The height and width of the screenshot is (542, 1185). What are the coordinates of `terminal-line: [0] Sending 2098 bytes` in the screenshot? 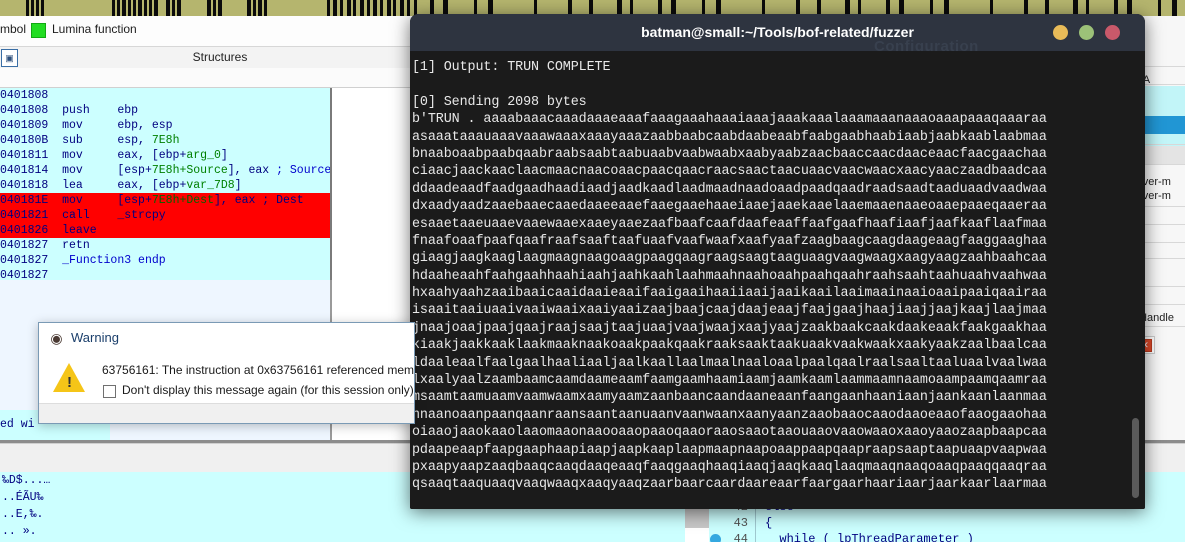 It's located at (499, 102).